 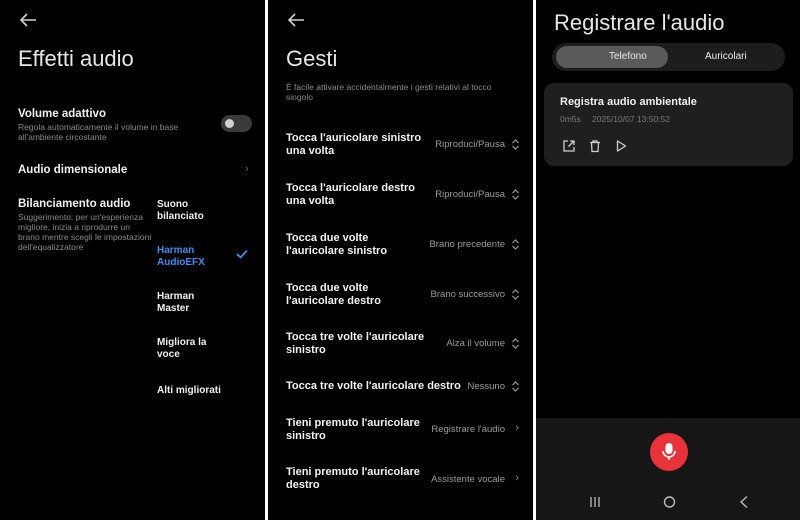 What do you see at coordinates (570, 119) in the screenshot?
I see `recording-duration: 0m5s` at bounding box center [570, 119].